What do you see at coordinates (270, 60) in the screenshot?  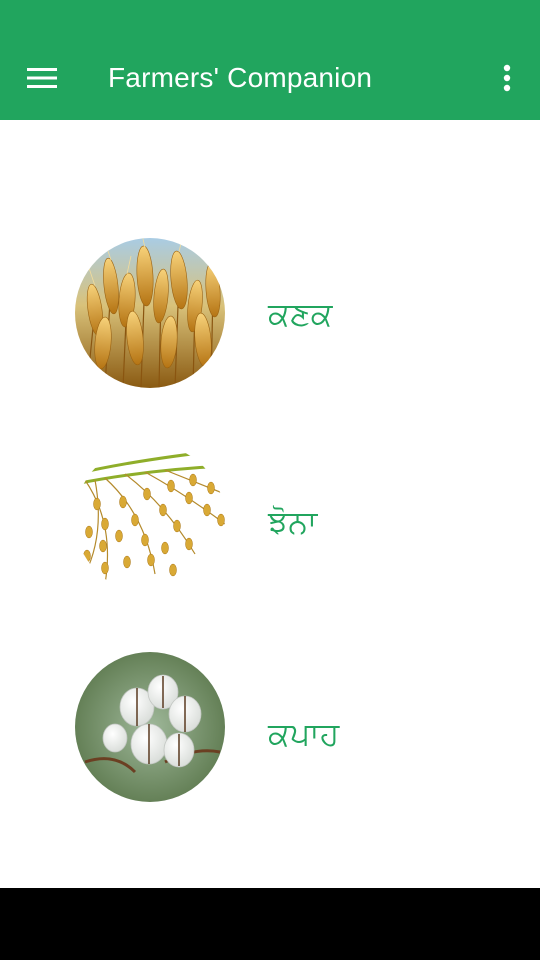 I see `app-bar: Farmers' Companion` at bounding box center [270, 60].